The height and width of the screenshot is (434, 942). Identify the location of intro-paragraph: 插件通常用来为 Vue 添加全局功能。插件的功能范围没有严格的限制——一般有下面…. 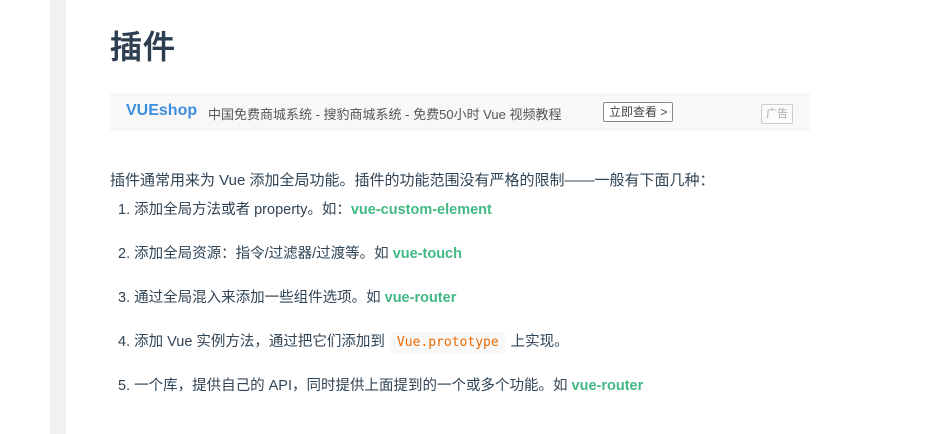
(412, 180).